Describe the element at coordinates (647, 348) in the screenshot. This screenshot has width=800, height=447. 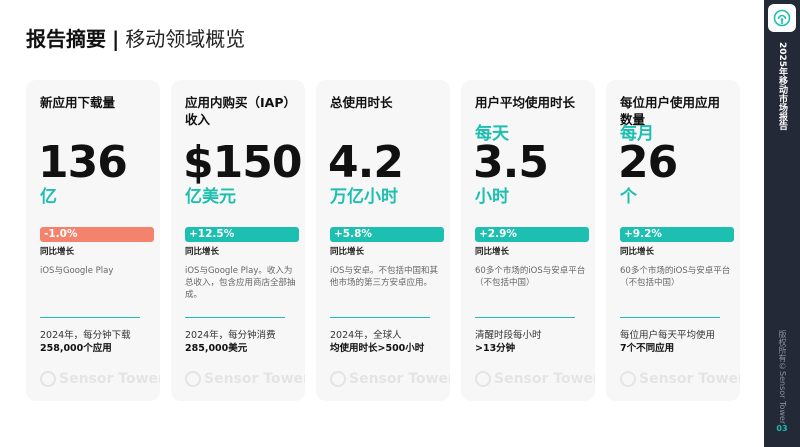
I see `card-footer-highlight: 7个不同应用` at that location.